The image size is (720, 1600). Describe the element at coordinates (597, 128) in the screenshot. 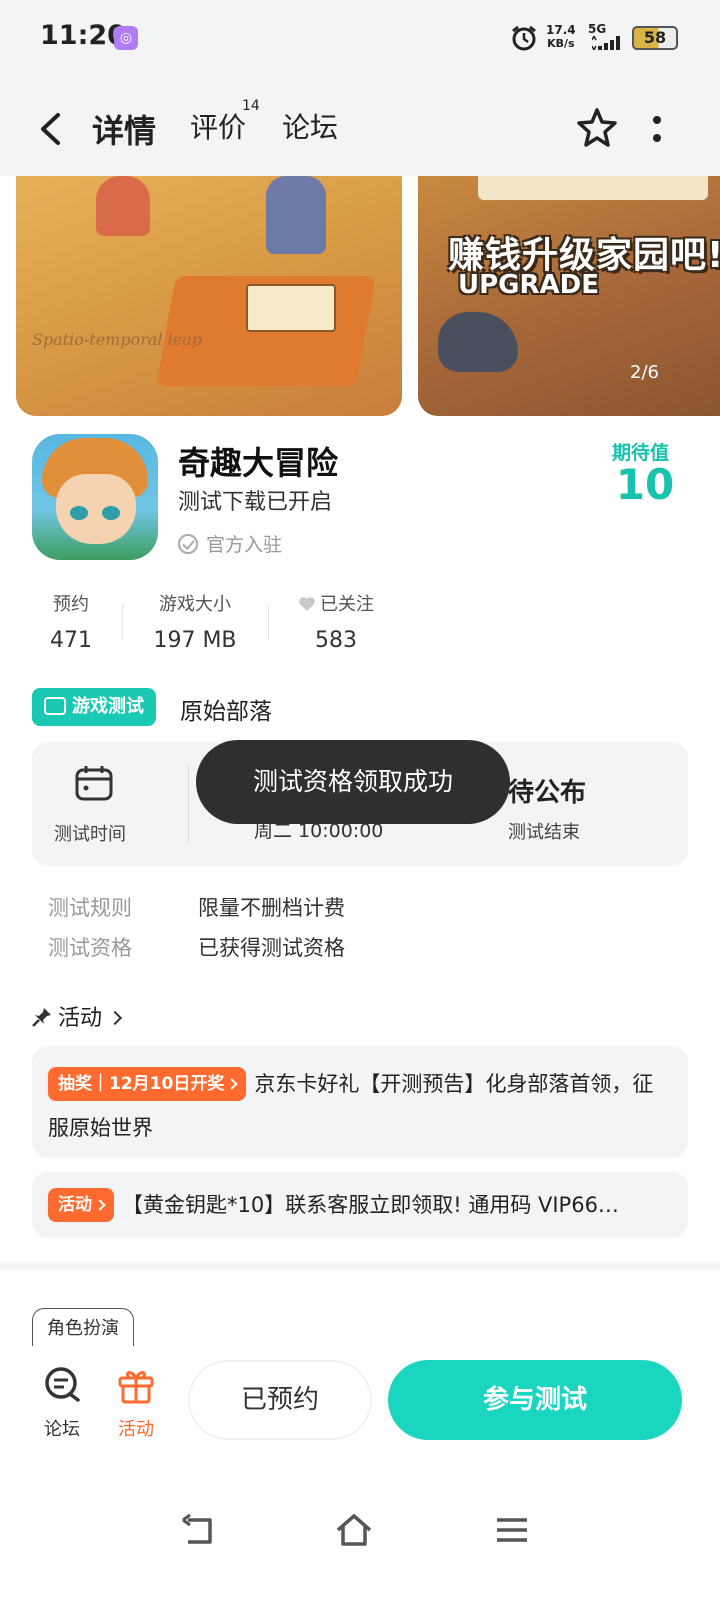

I see `star-favorite-icon` at that location.